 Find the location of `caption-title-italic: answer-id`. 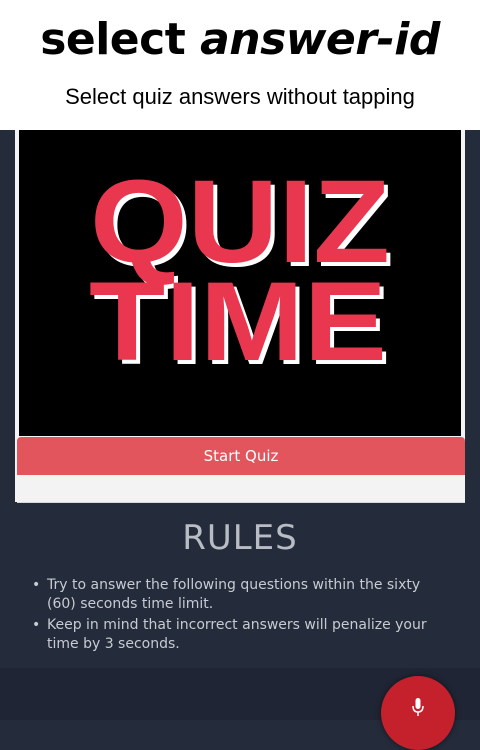

caption-title-italic: answer-id is located at coordinates (320, 39).